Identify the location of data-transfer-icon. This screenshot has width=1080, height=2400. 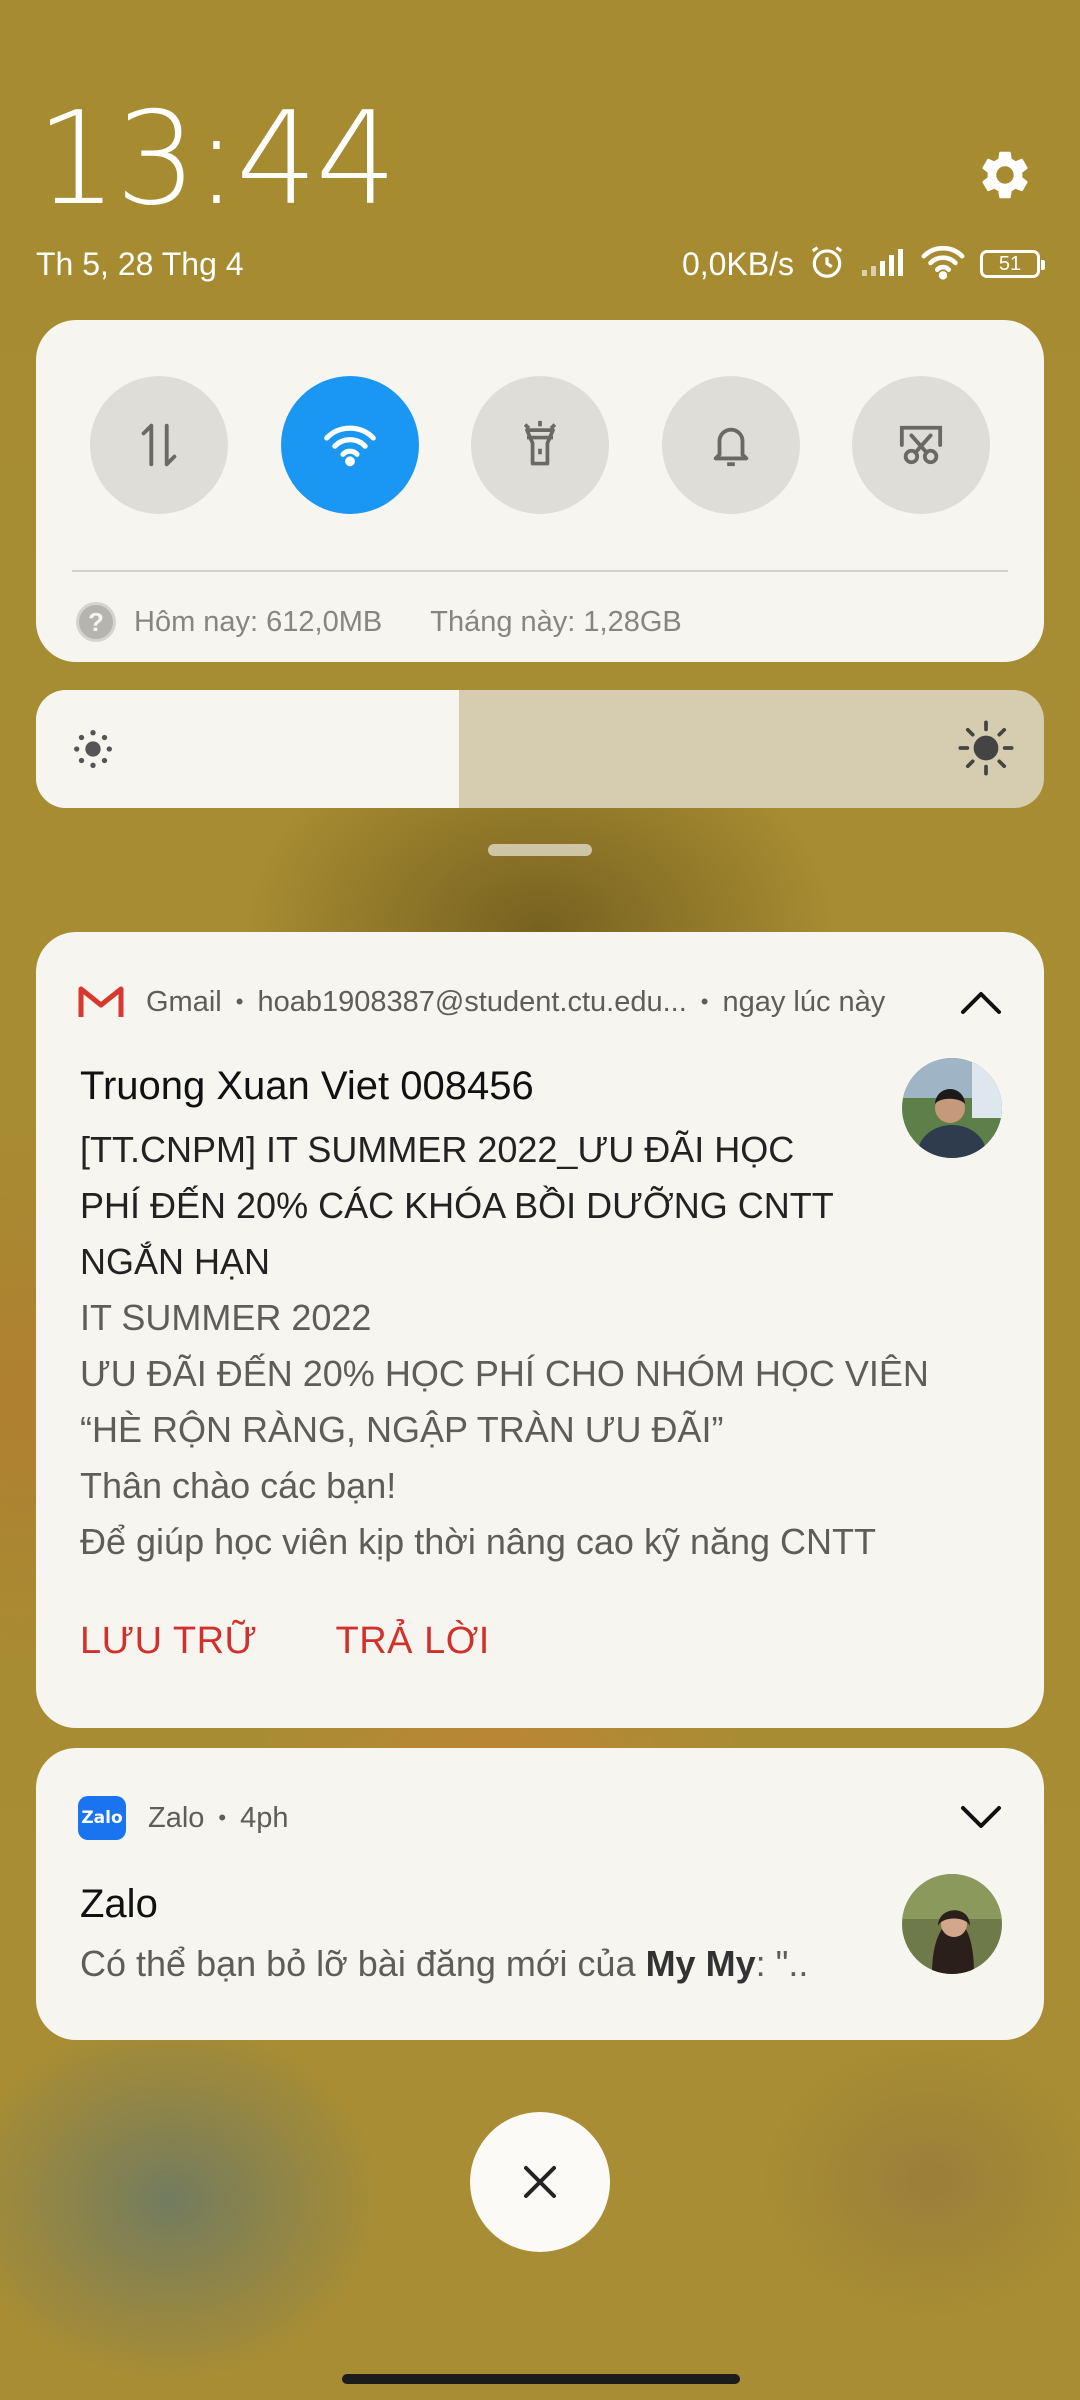
(159, 445).